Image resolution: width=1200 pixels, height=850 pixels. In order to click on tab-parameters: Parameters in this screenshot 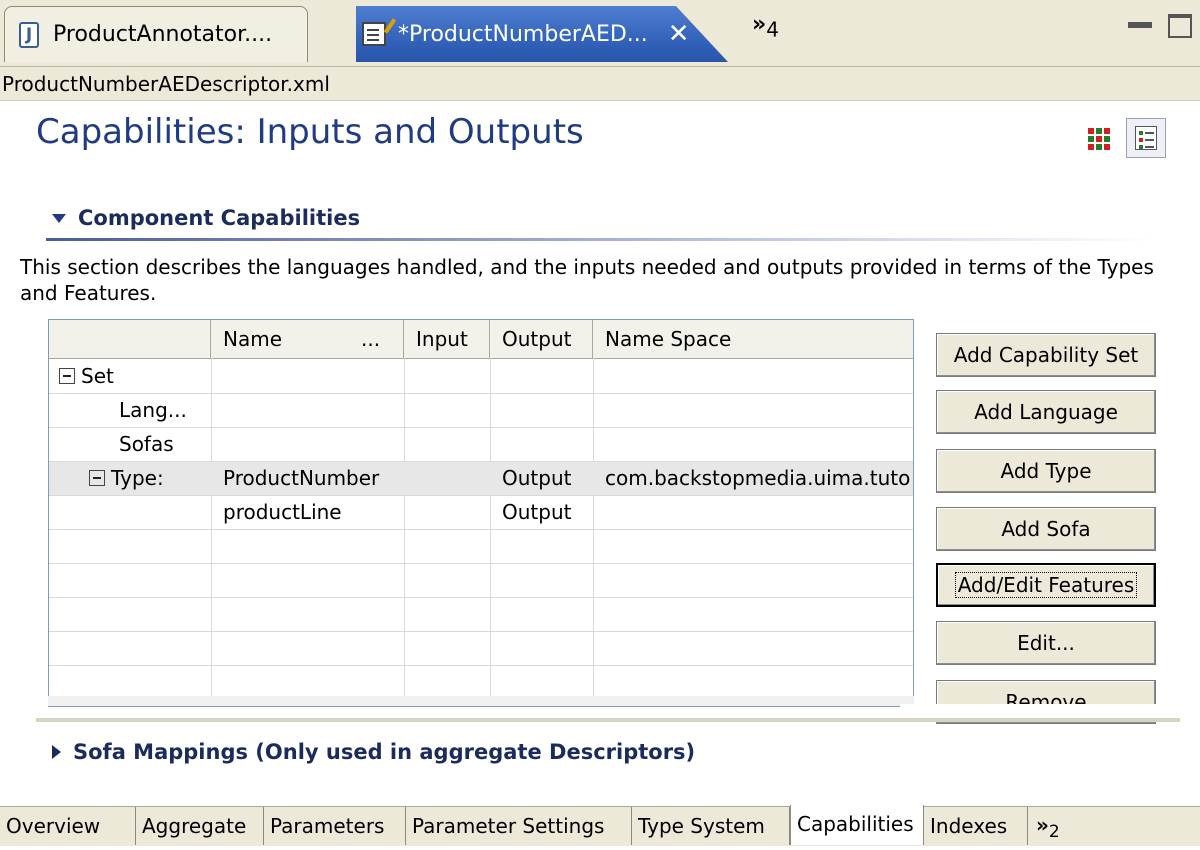, I will do `click(335, 826)`.